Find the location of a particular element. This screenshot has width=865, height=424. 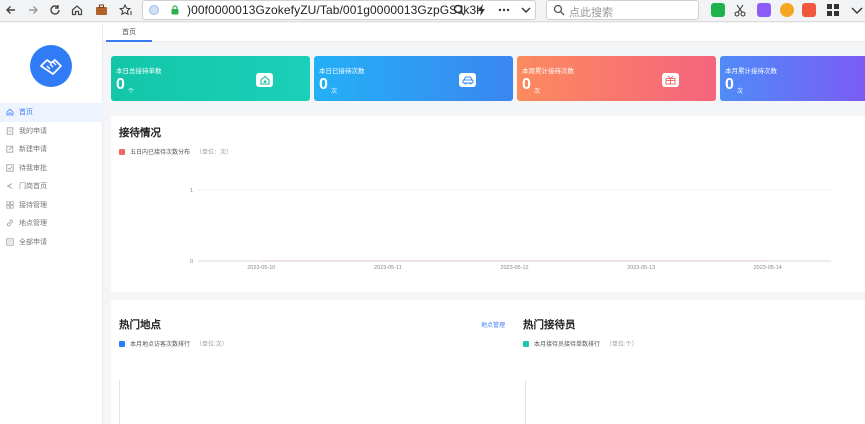

collapse-icon is located at coordinates (857, 10).